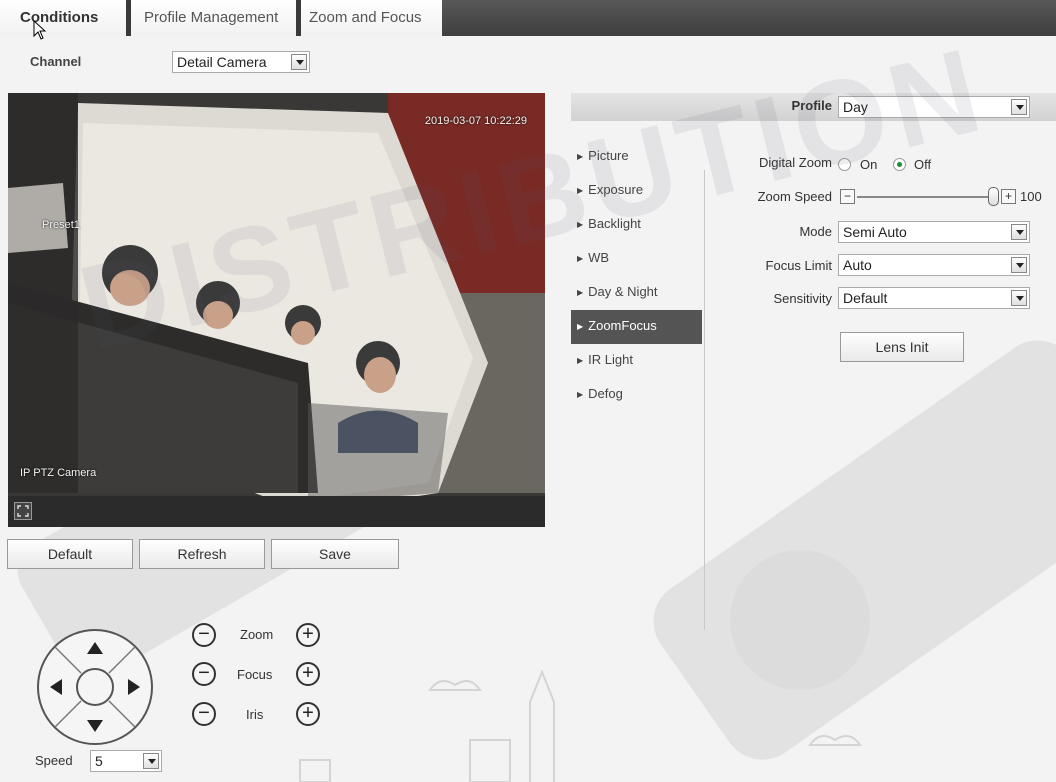 The height and width of the screenshot is (782, 1056). I want to click on channel-label: Channel, so click(56, 61).